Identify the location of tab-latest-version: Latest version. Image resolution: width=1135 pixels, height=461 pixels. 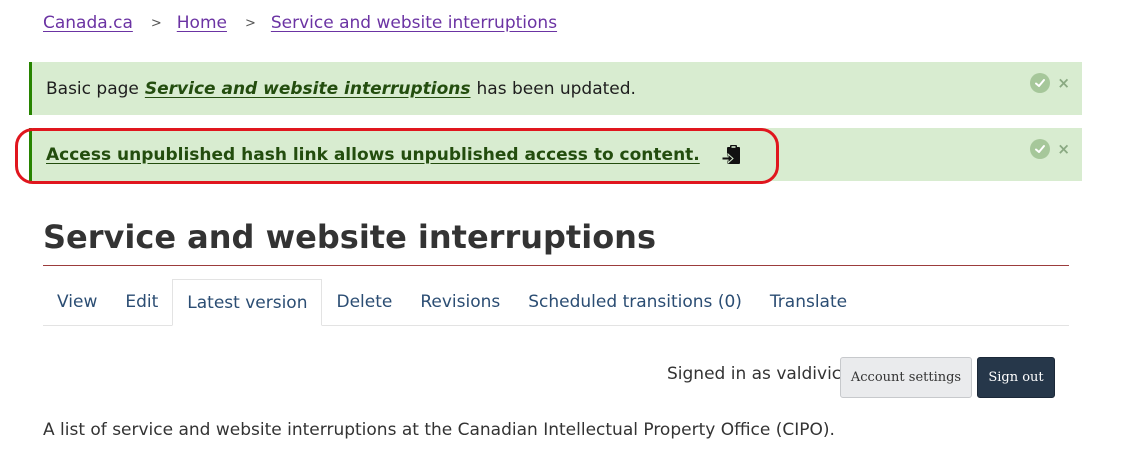
(247, 302).